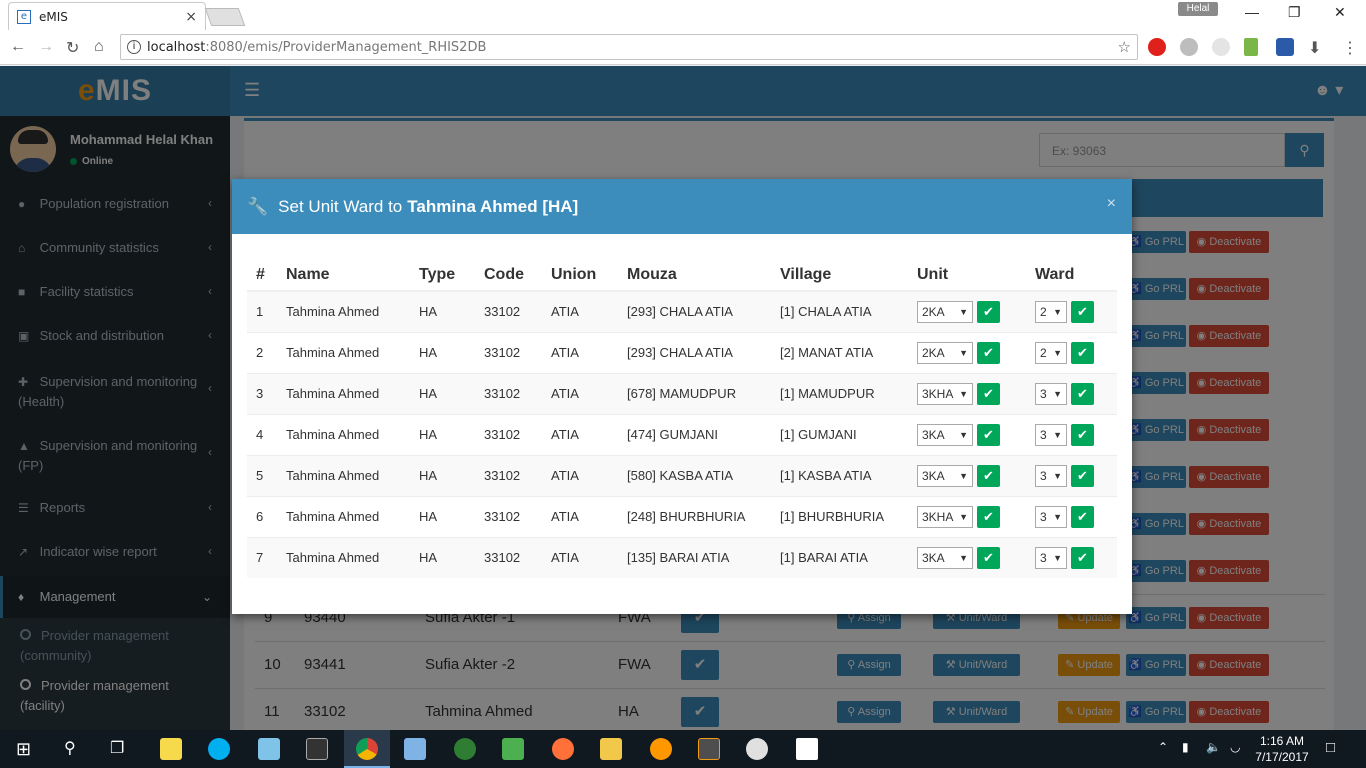 The image size is (1366, 768). What do you see at coordinates (1235, 747) in the screenshot?
I see `wifi-icon: ◡` at bounding box center [1235, 747].